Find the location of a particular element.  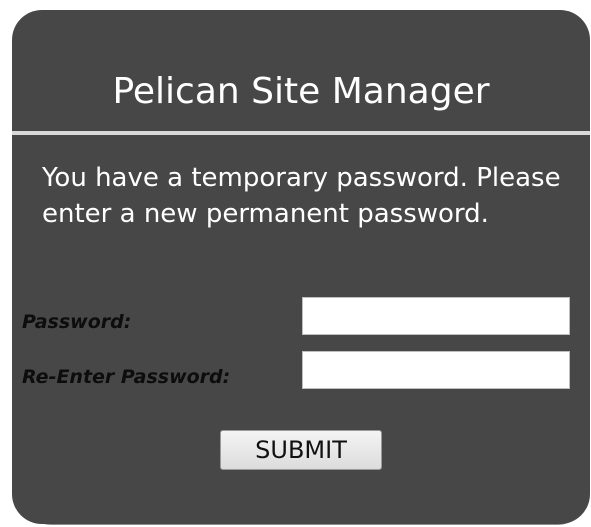

submit-button: SUBMIT is located at coordinates (301, 450).